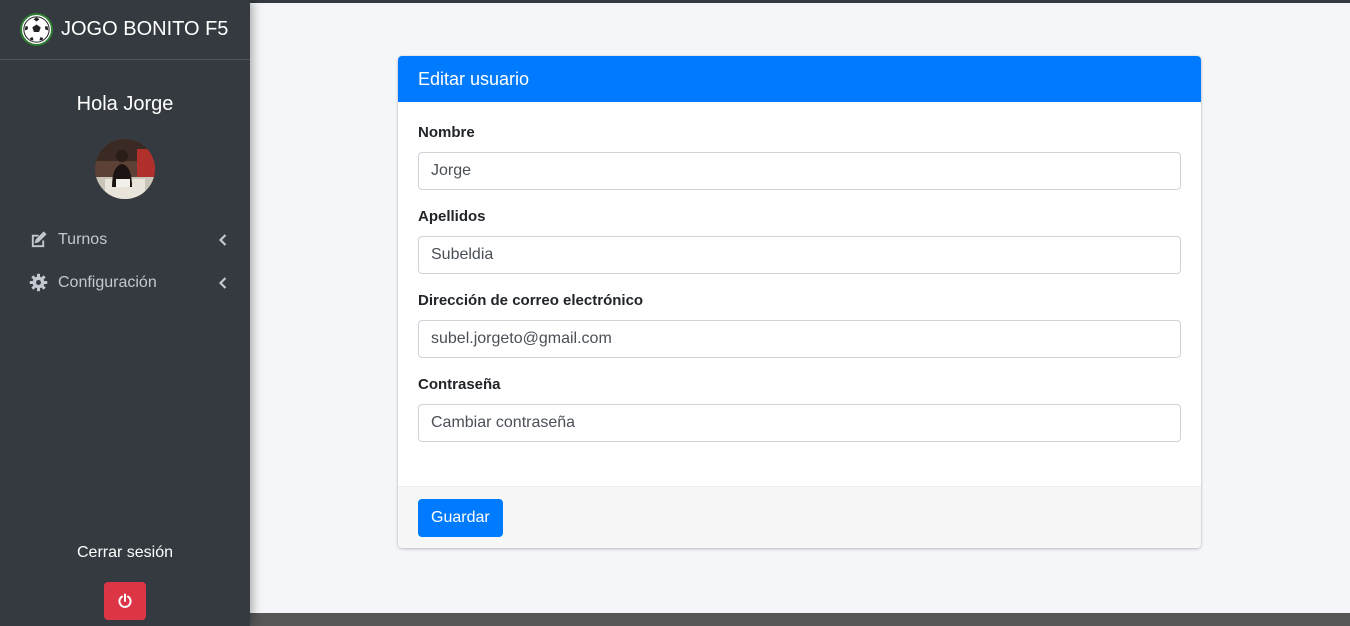  I want to click on field-label: Contraseña, so click(459, 384).